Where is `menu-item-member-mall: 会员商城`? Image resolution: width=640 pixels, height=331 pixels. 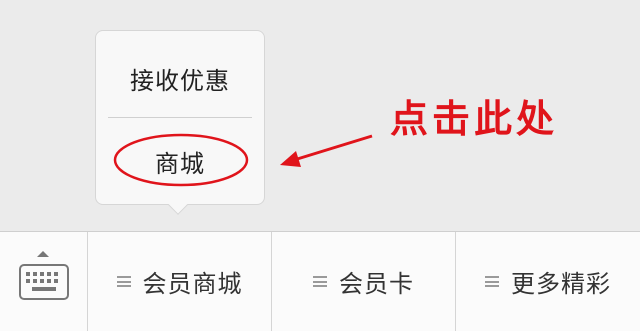 menu-item-member-mall: 会员商城 is located at coordinates (180, 281).